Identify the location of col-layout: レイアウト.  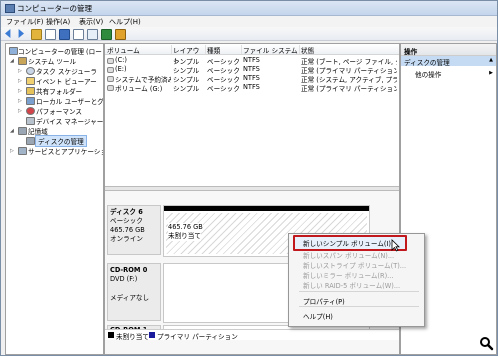
(189, 55).